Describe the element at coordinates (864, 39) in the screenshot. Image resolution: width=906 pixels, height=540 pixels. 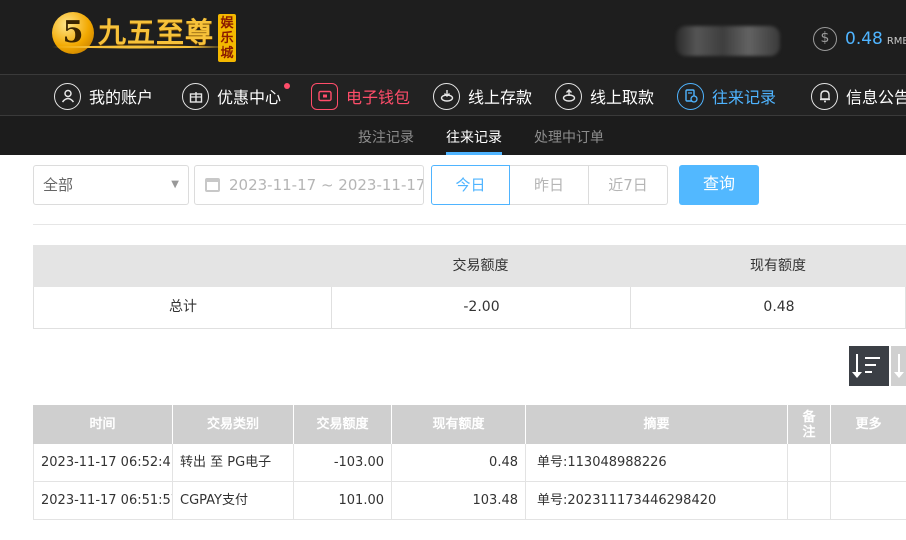
I see `balance-amount: 0.48` at that location.